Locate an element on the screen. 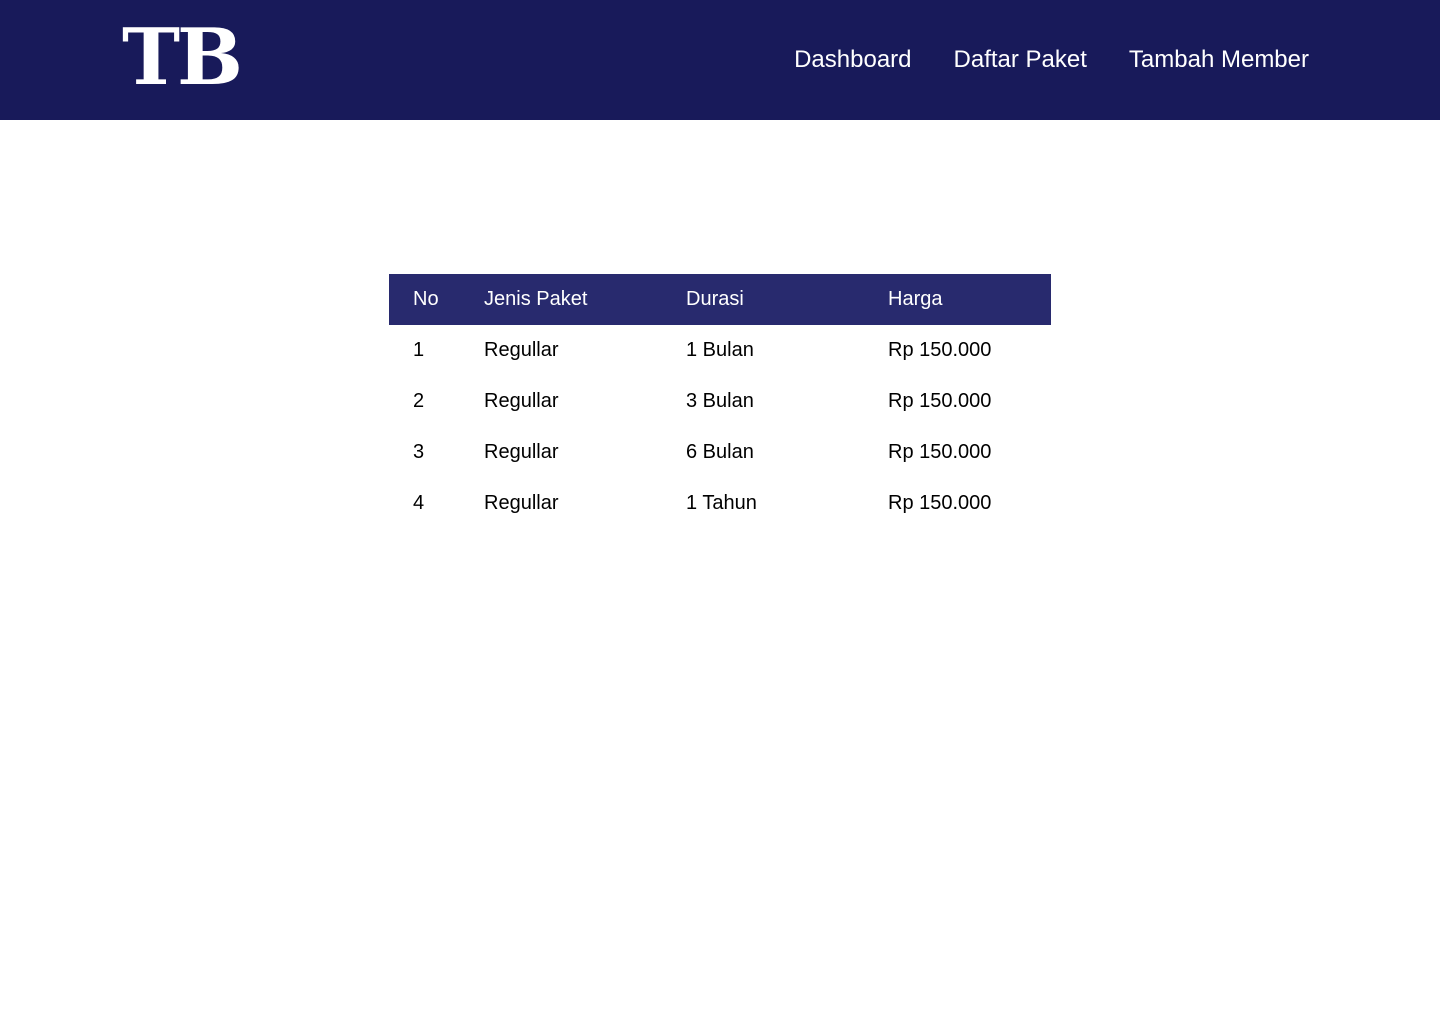 The width and height of the screenshot is (1440, 1024). column-header-no: No is located at coordinates (426, 299).